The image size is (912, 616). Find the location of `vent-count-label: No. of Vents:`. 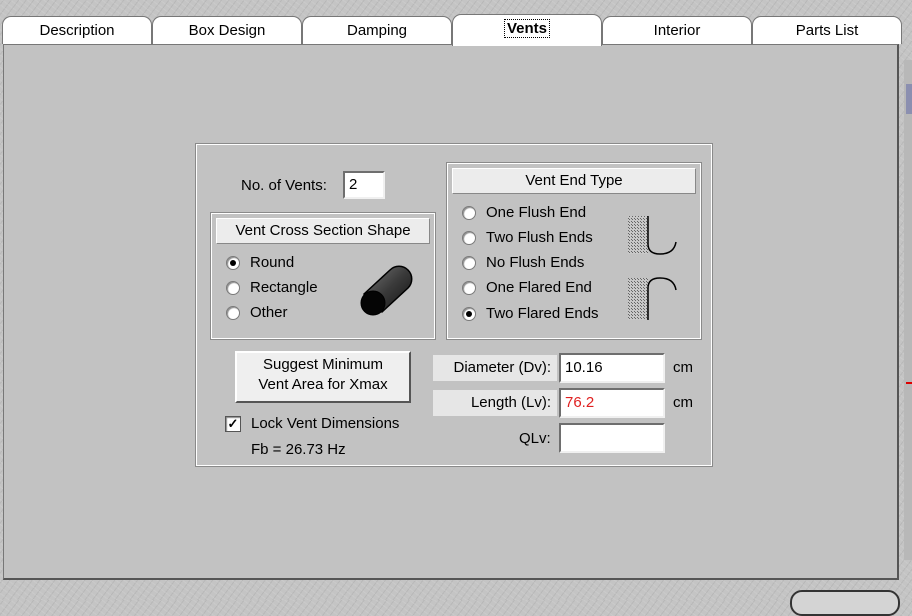

vent-count-label: No. of Vents: is located at coordinates (284, 185).